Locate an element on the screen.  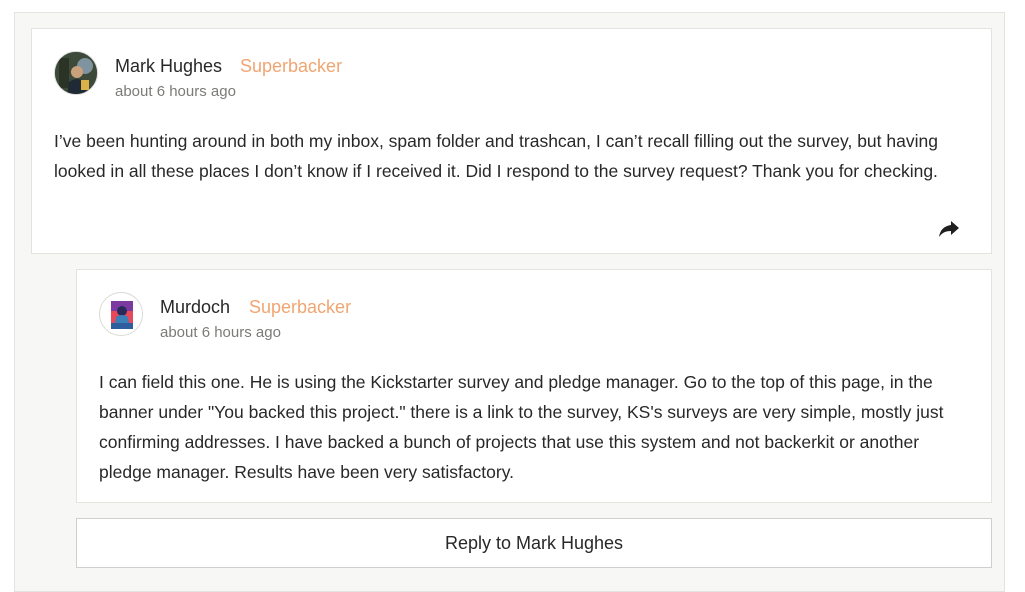
reply-author-name: Murdoch is located at coordinates (195, 307).